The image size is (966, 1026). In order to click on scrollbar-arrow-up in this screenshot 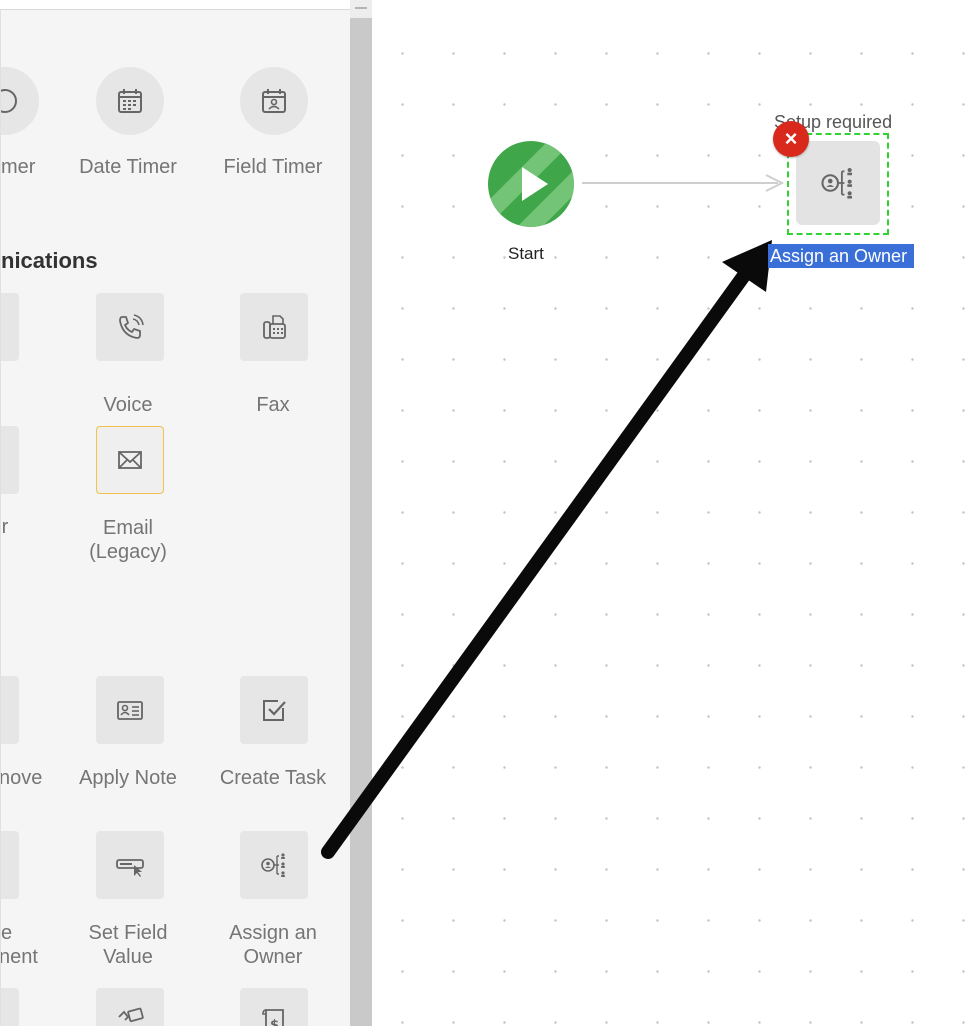, I will do `click(361, 9)`.